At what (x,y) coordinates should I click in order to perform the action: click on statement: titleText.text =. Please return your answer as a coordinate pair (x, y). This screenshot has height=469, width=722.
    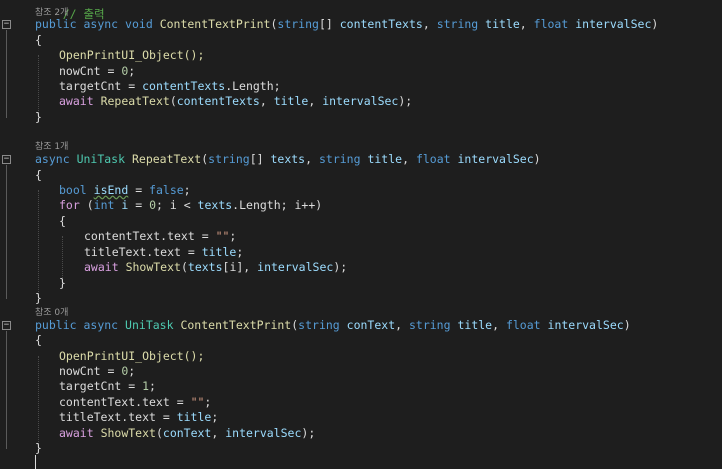
    Looking at the image, I should click on (143, 252).